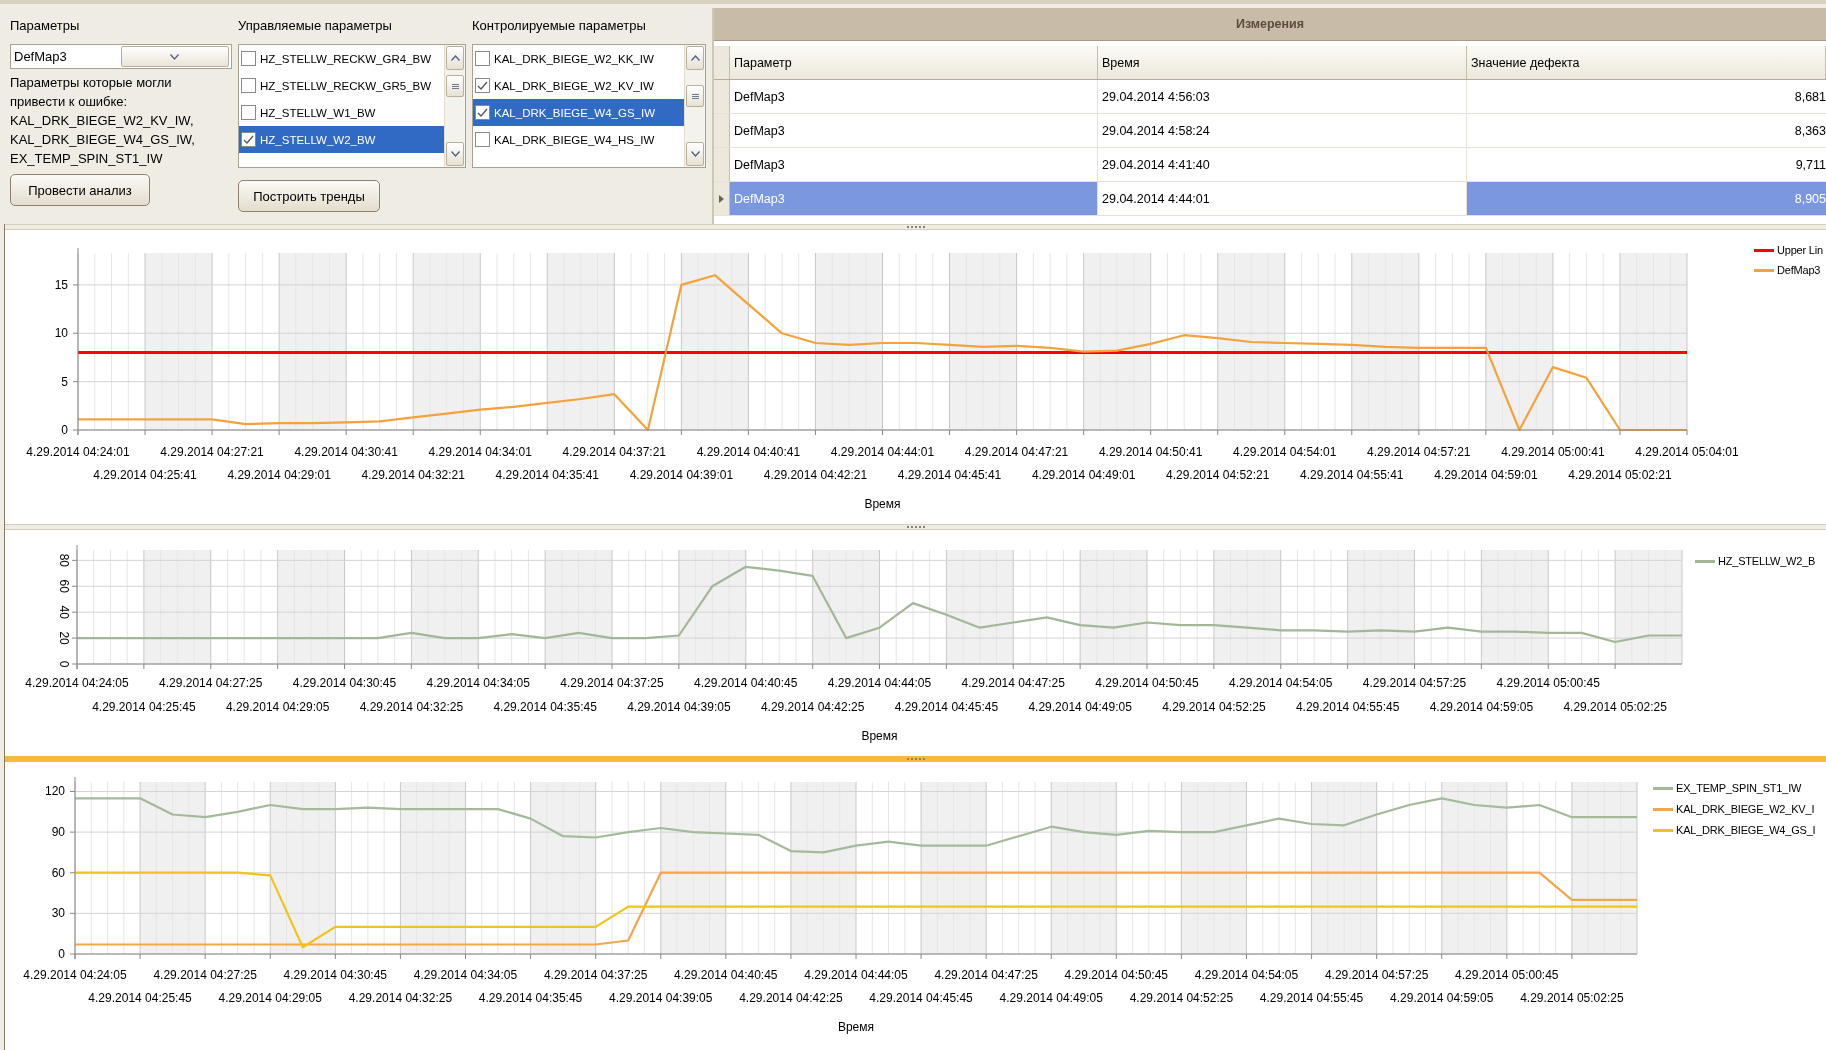 Image resolution: width=1826 pixels, height=1050 pixels. What do you see at coordinates (1282, 164) in the screenshot?
I see `table-cell: 29.04.2014 4:41:40` at bounding box center [1282, 164].